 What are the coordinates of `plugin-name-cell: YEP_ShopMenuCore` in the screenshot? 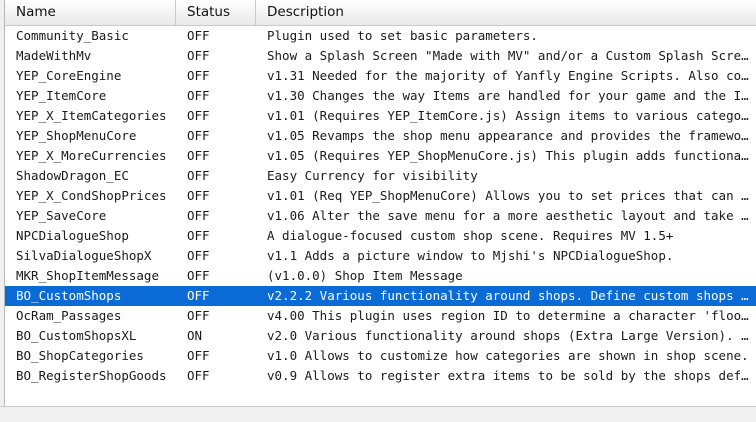 It's located at (76, 135).